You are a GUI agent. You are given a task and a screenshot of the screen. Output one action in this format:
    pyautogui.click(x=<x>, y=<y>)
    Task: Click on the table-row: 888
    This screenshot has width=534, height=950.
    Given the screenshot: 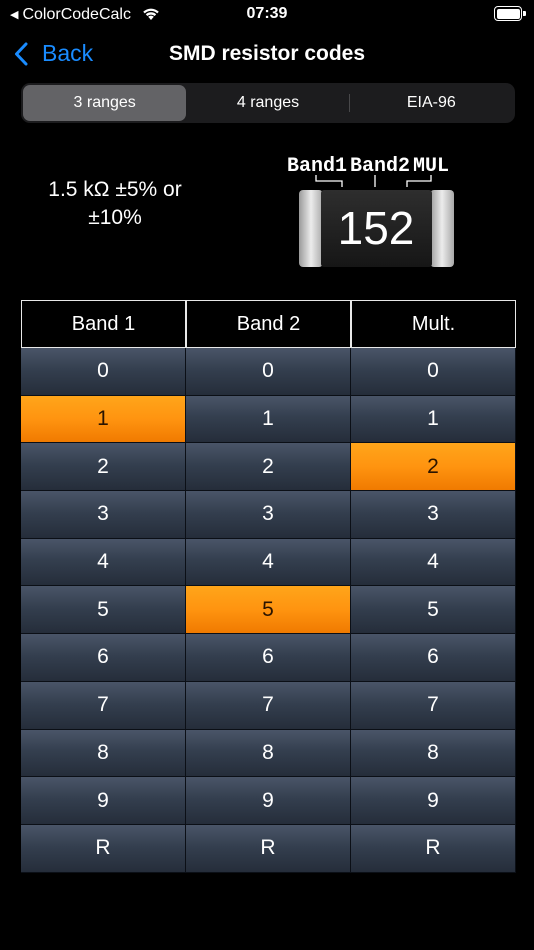 What is the action you would take?
    pyautogui.click(x=268, y=753)
    